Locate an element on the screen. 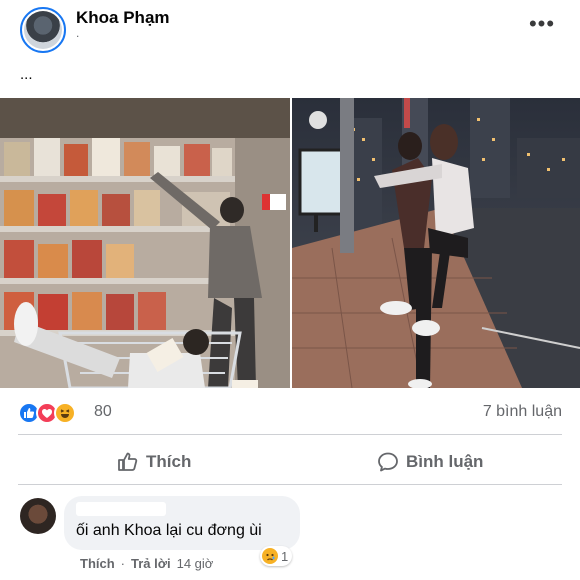 Image resolution: width=580 pixels, height=580 pixels. comment-count: 7 bình luận is located at coordinates (522, 412).